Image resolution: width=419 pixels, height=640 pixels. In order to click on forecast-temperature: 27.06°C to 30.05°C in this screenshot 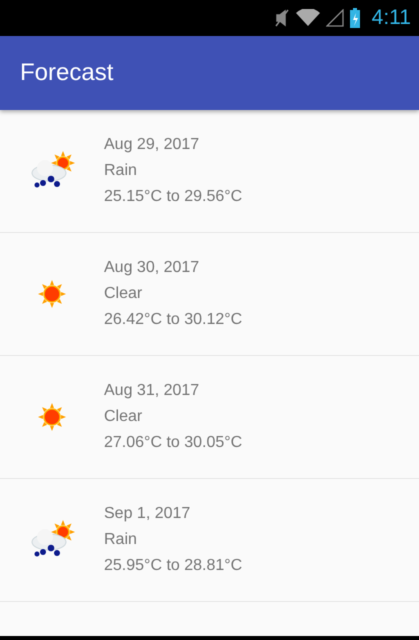, I will do `click(173, 443)`.